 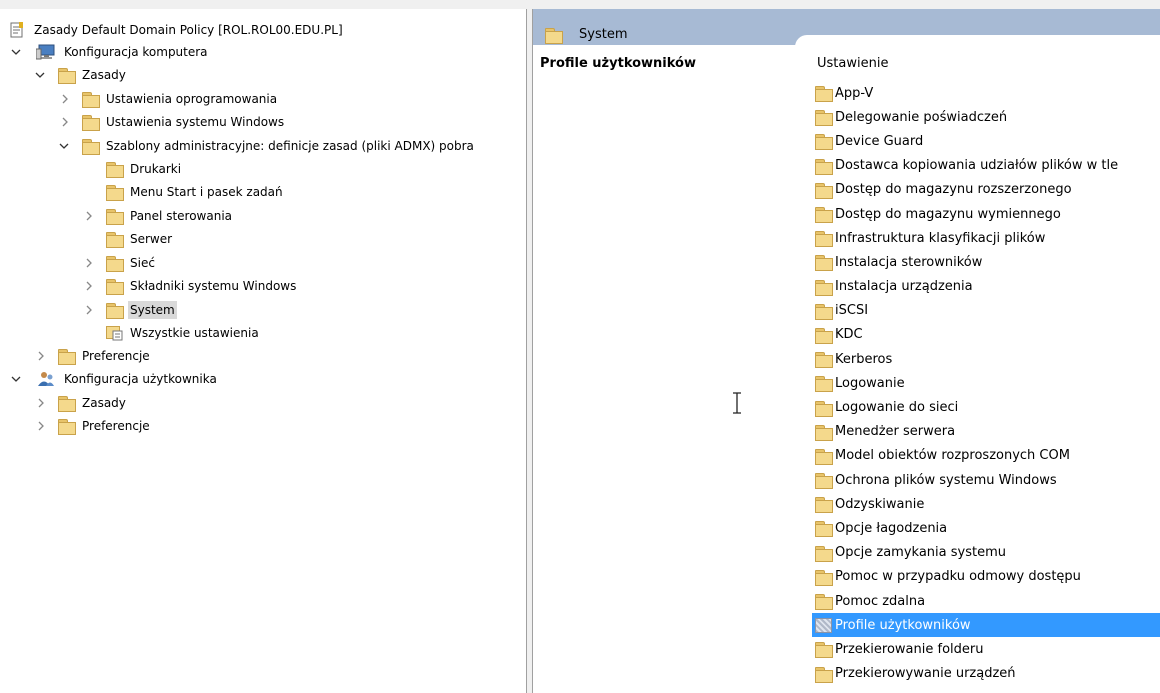 I want to click on list-item: App-V, so click(x=986, y=93).